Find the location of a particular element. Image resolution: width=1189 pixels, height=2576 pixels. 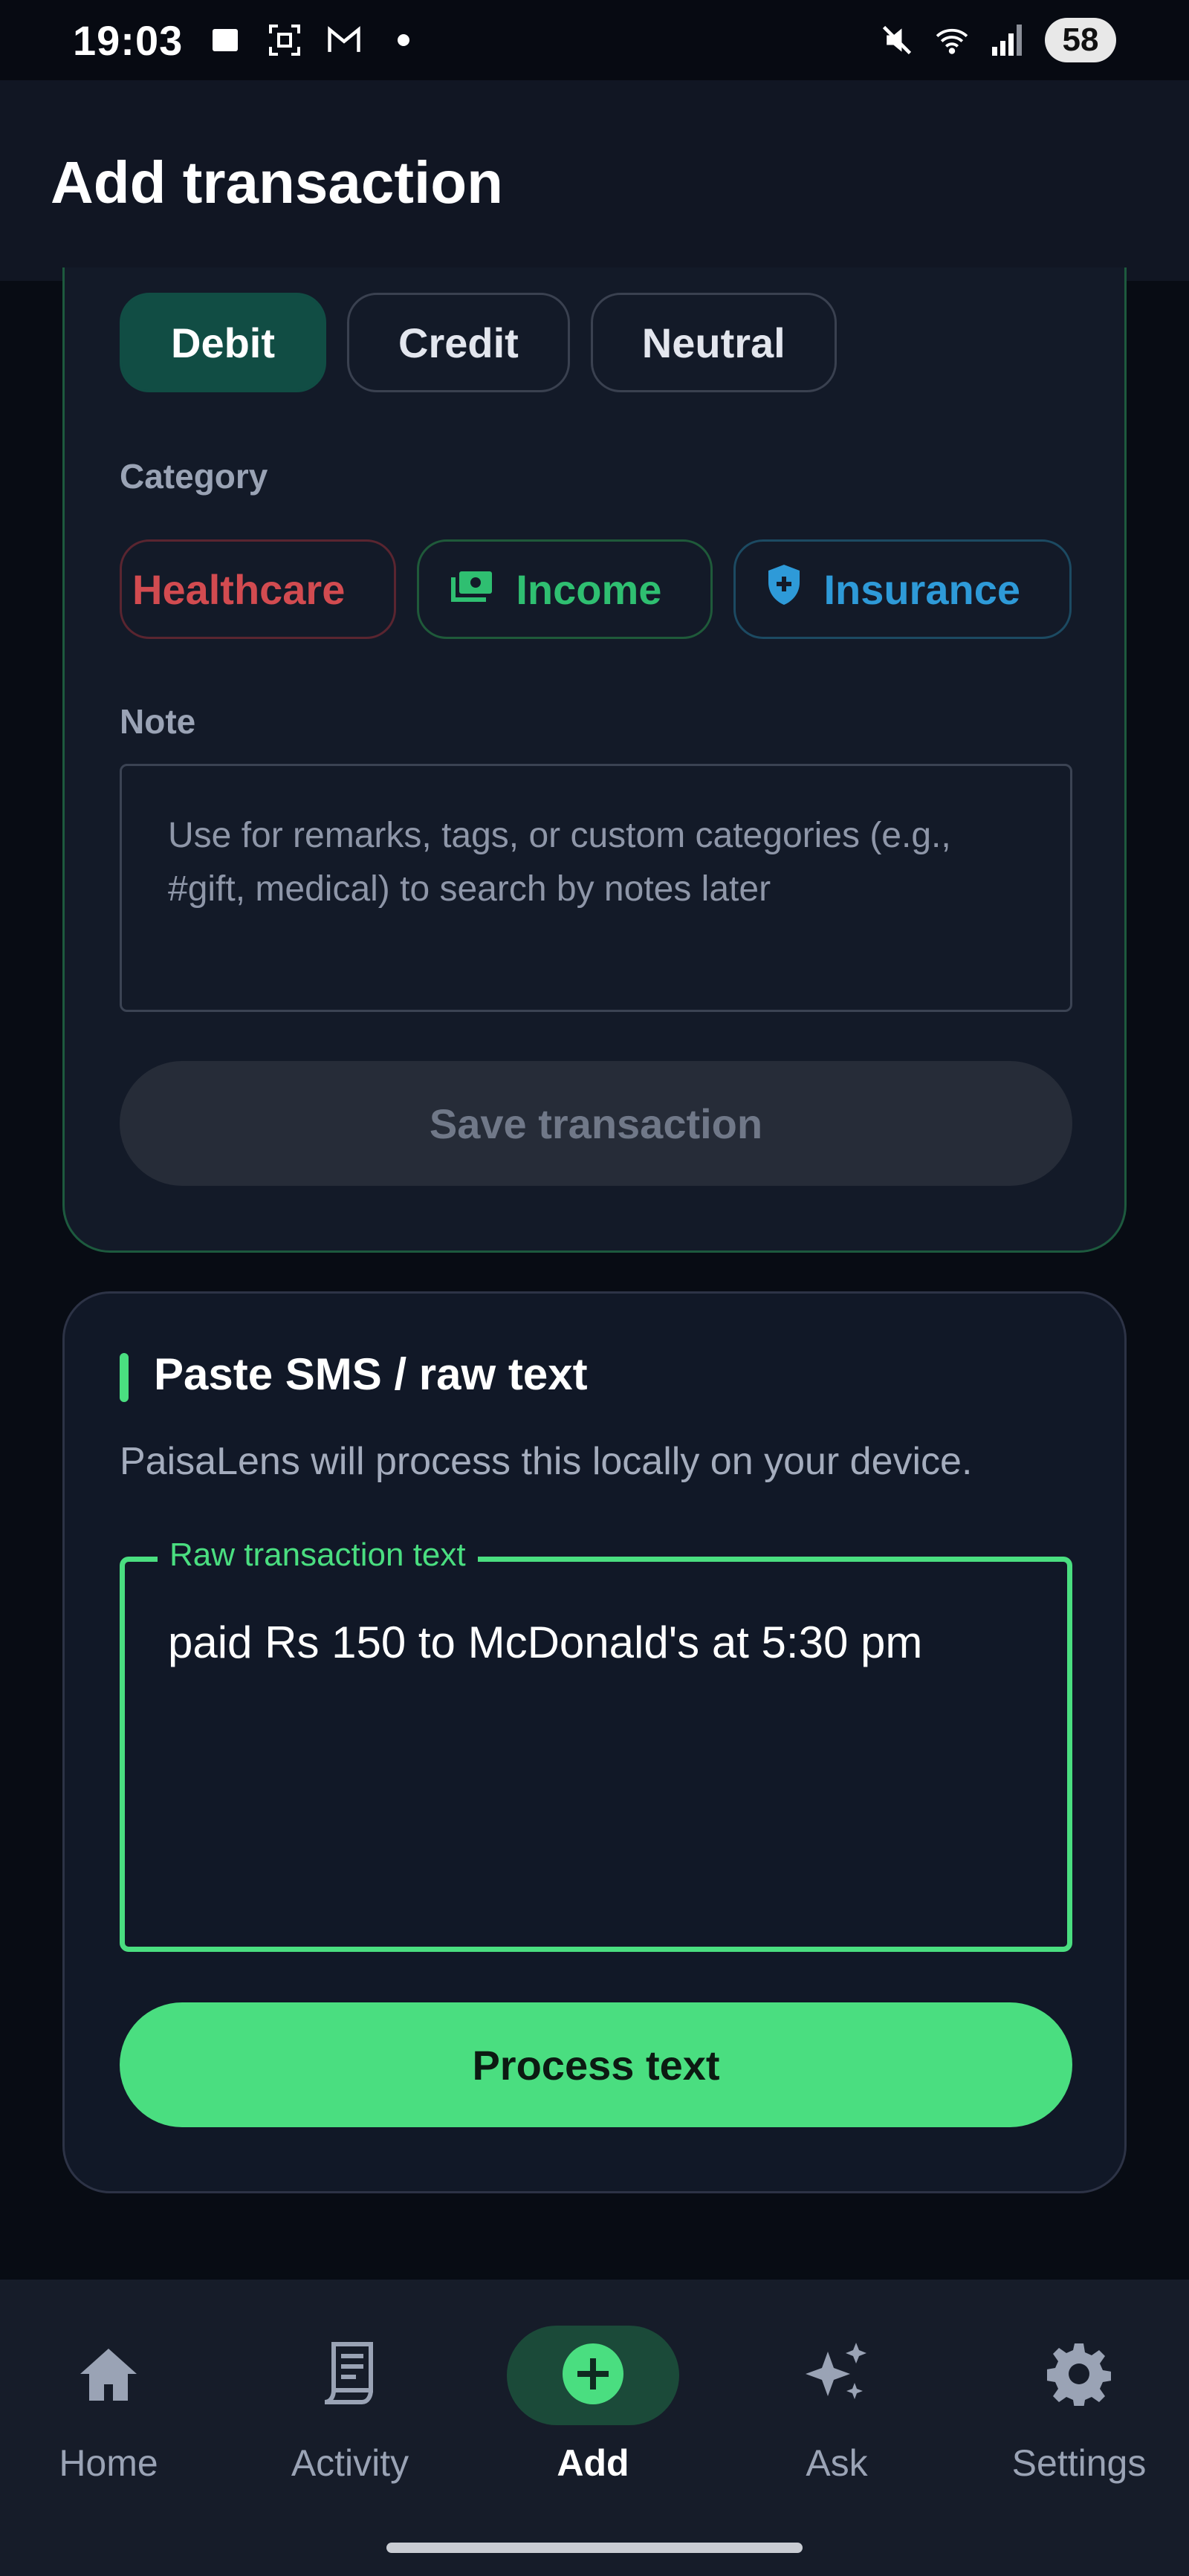

category-chip-healthcare: Healthcare is located at coordinates (258, 589).